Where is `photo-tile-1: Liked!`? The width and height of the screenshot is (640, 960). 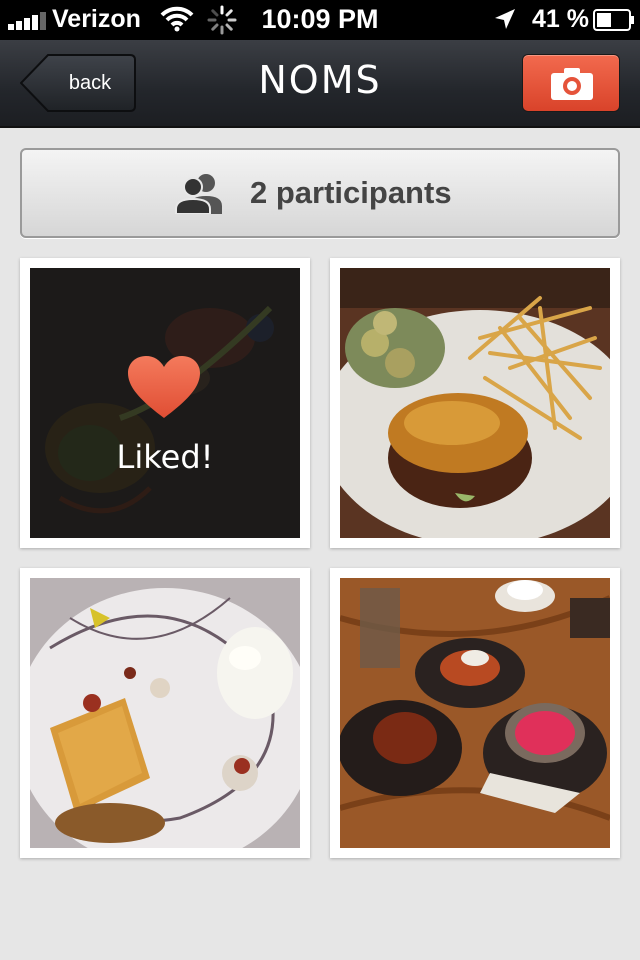 photo-tile-1: Liked! is located at coordinates (165, 403).